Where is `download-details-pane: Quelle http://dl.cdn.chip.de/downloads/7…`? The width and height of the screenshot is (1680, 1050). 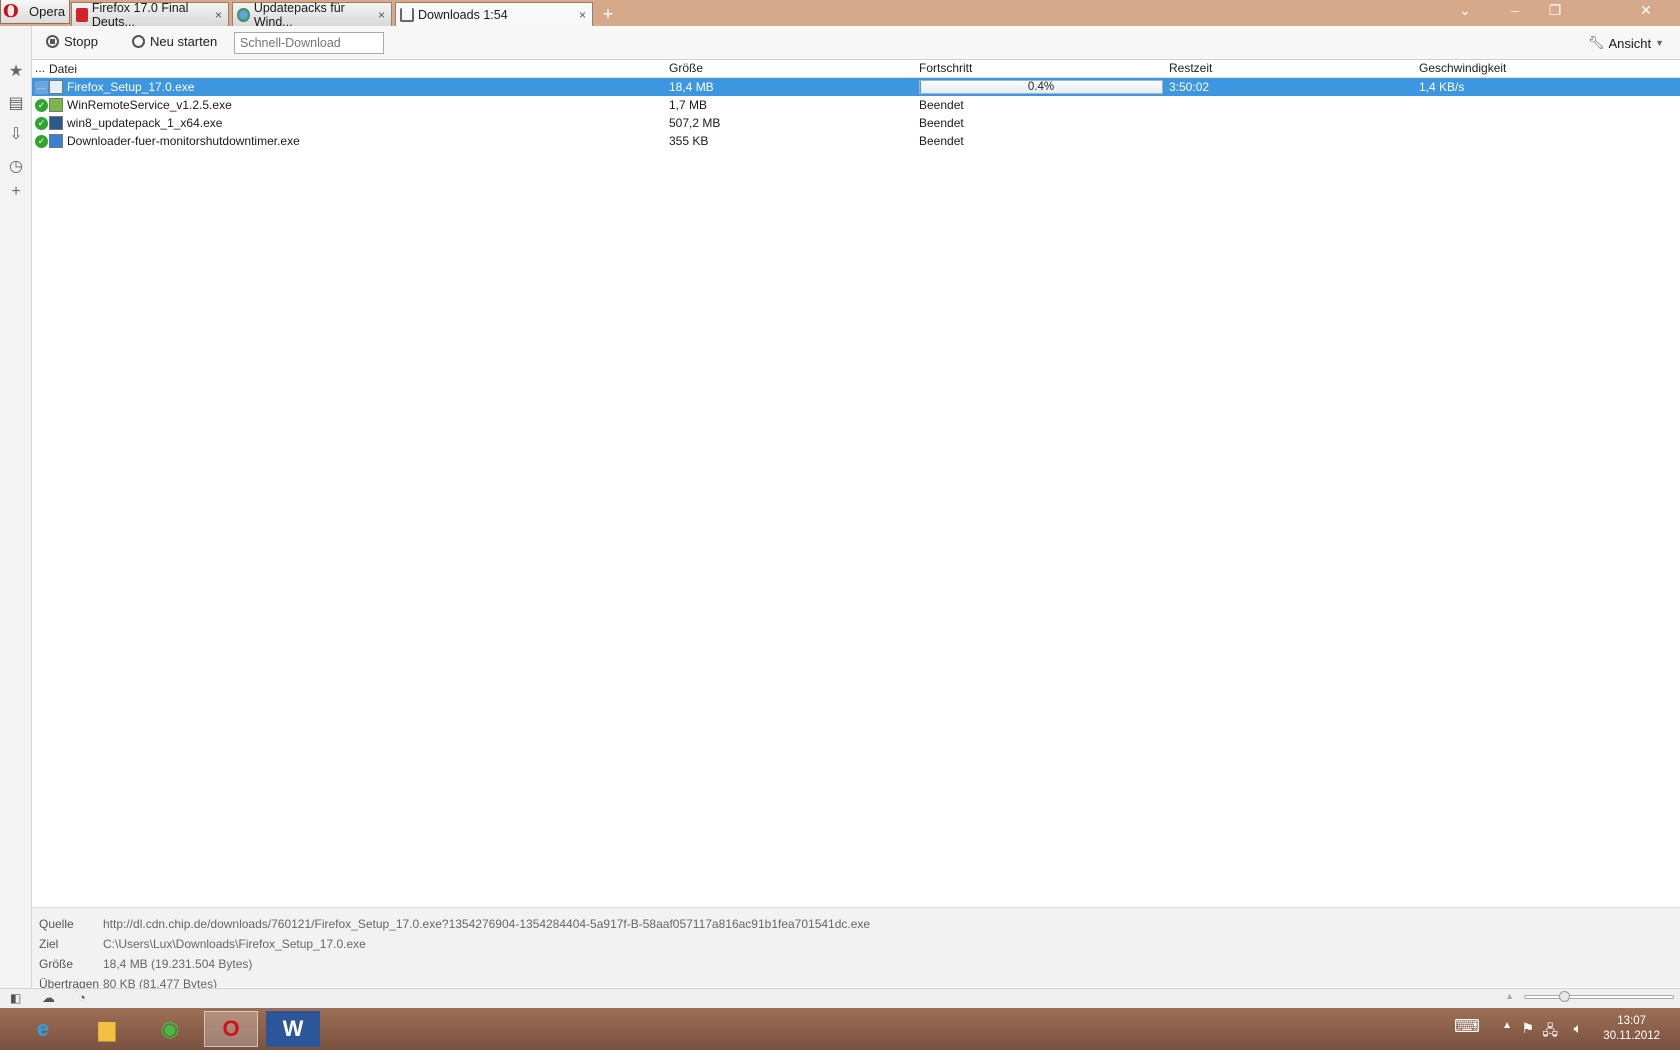
download-details-pane: Quelle http://dl.cdn.chip.de/downloads/7… is located at coordinates (856, 949).